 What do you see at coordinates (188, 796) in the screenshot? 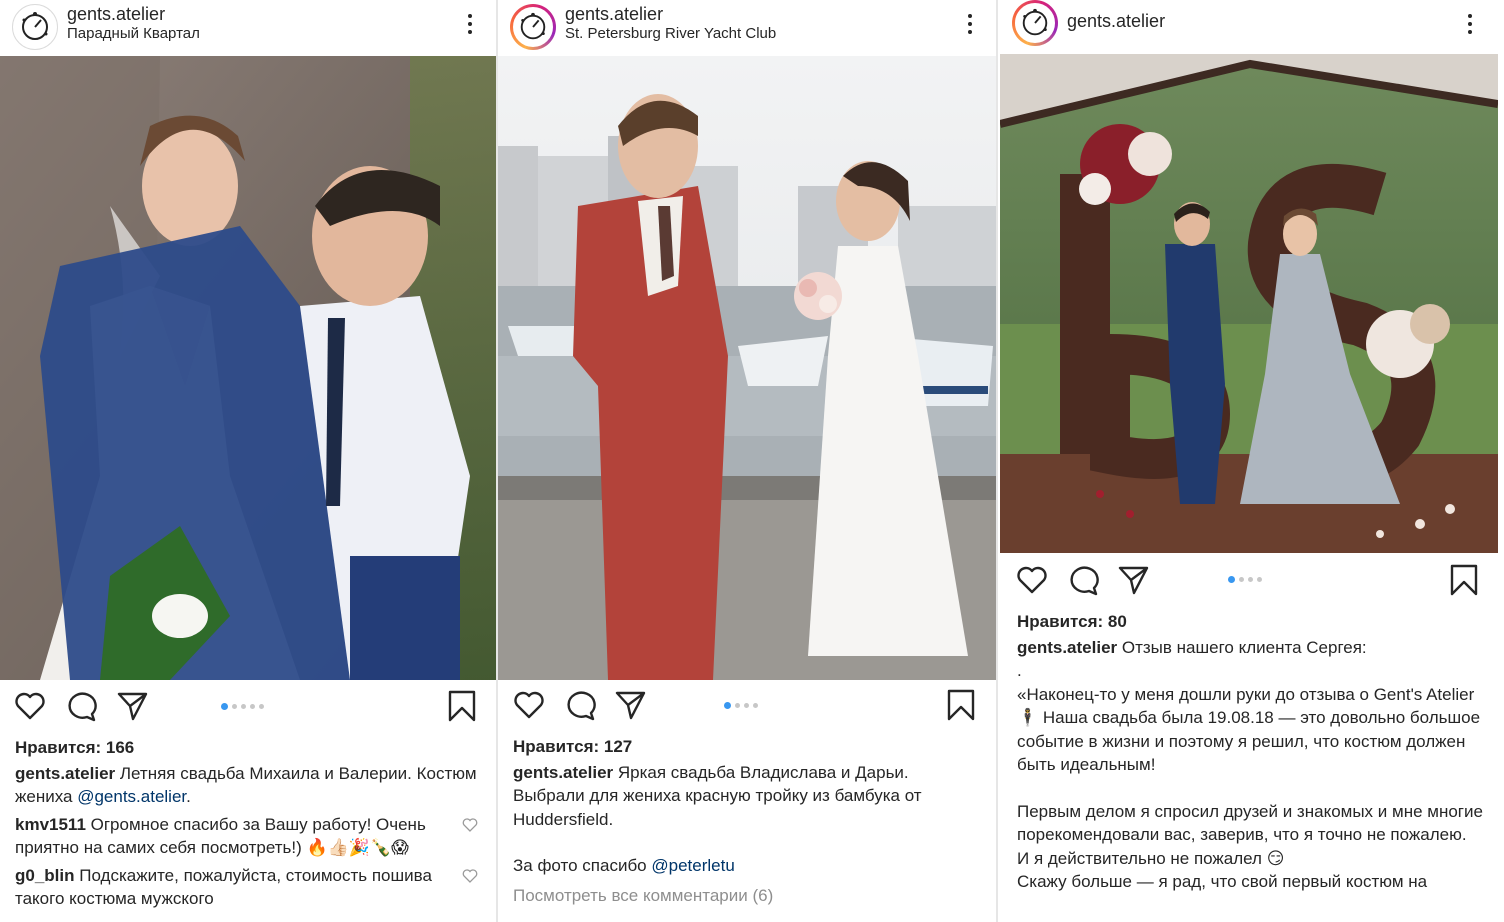
I see `caption-end: .` at bounding box center [188, 796].